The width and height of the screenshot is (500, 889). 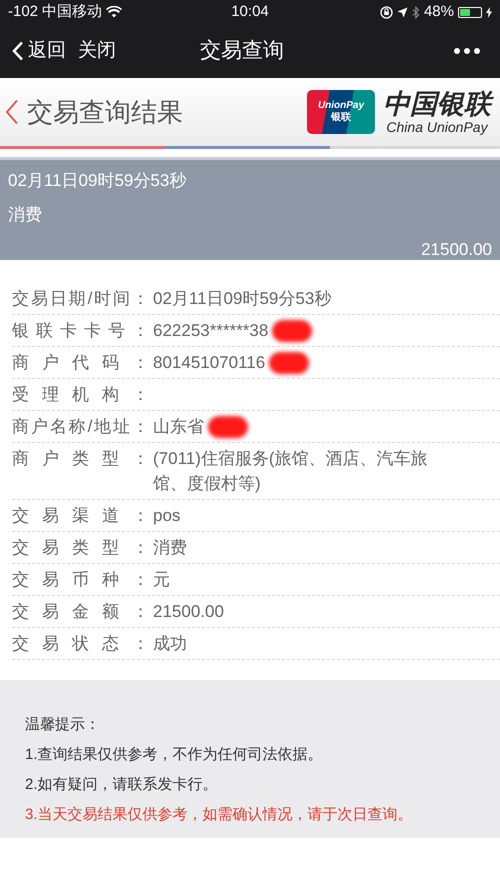 What do you see at coordinates (209, 363) in the screenshot?
I see `field-value: 801451070116` at bounding box center [209, 363].